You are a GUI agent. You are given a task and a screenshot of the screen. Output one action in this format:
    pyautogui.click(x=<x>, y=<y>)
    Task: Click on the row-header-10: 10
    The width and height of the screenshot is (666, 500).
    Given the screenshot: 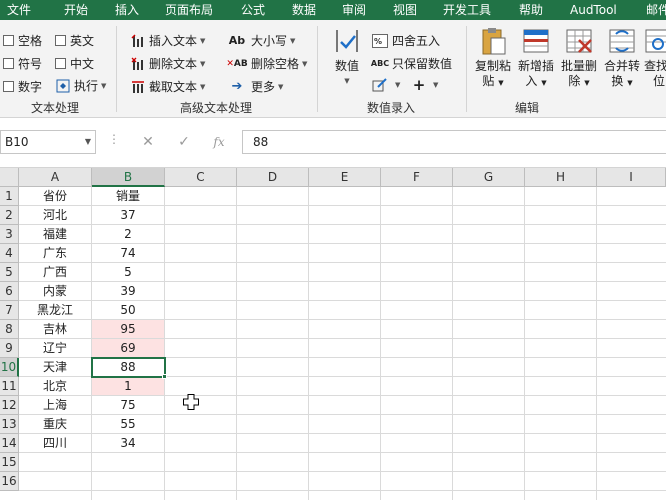 What is the action you would take?
    pyautogui.click(x=9, y=367)
    